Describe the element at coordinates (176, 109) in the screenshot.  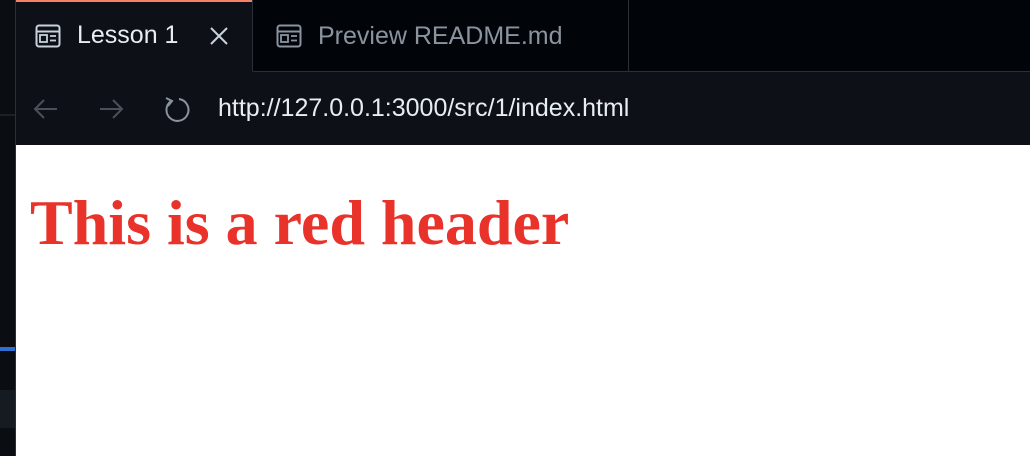
I see `reload-icon` at that location.